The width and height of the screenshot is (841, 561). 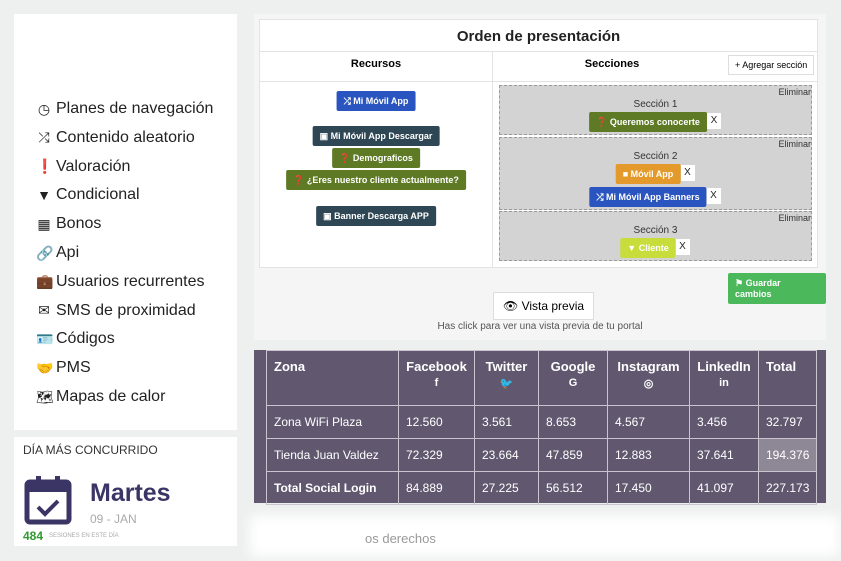 I want to click on resource-button: ▣ Banner Descarga APP, so click(x=376, y=216).